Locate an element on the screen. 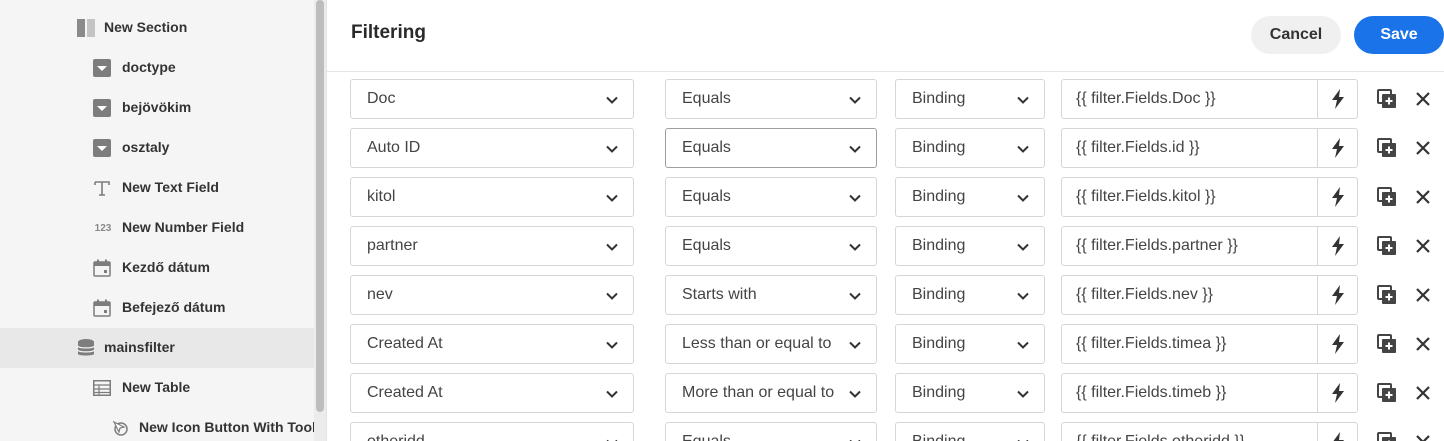 The image size is (1444, 441). operator-select: Starts with is located at coordinates (771, 295).